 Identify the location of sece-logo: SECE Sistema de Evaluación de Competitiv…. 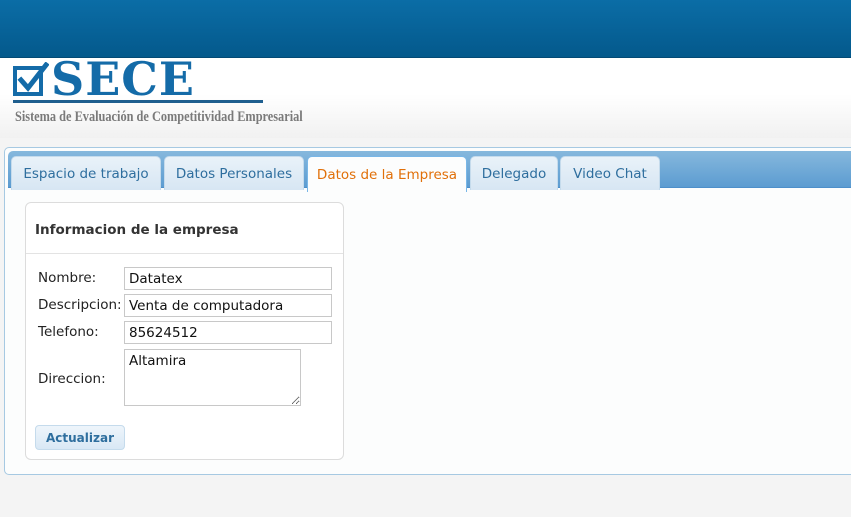
(158, 92).